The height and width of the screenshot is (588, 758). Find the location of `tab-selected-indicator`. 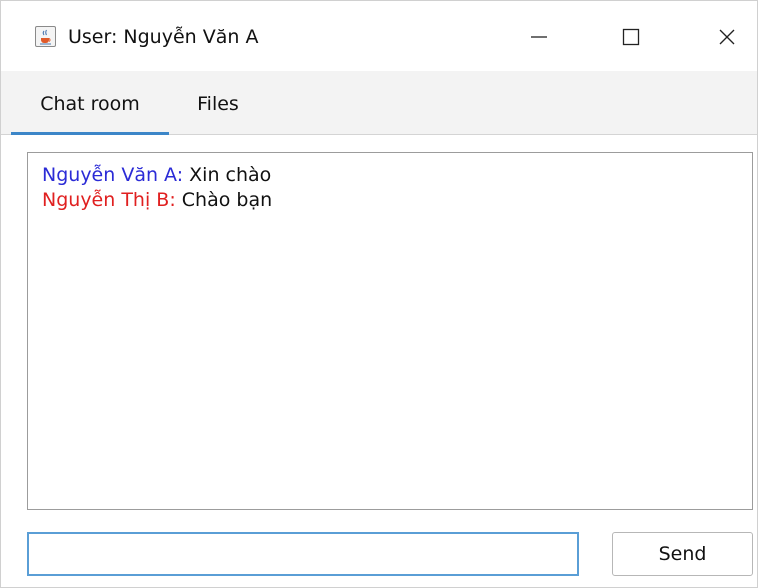

tab-selected-indicator is located at coordinates (90, 133).